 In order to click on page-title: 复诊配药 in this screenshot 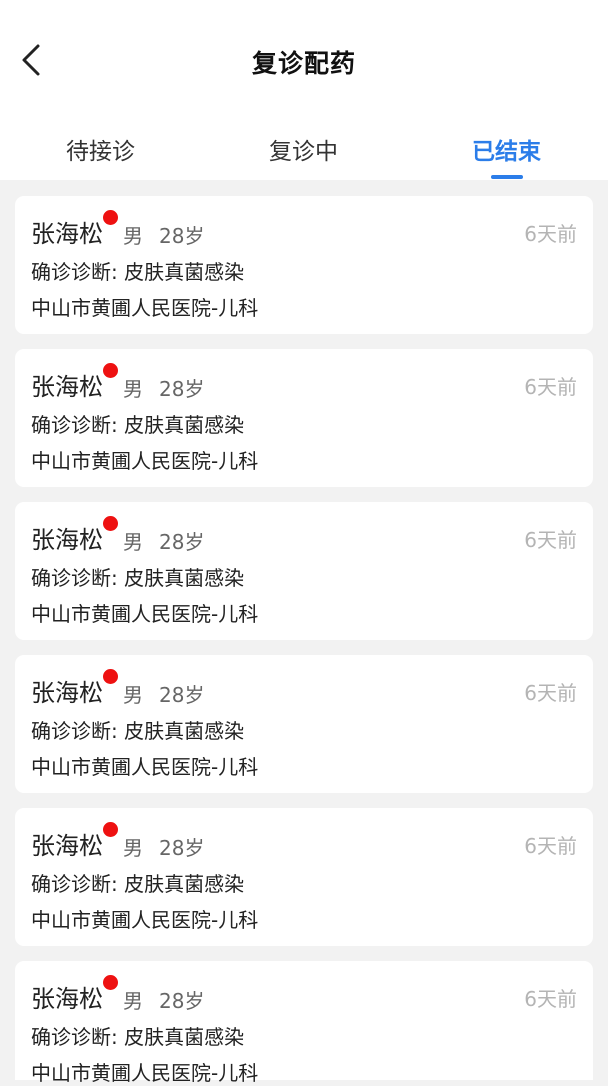, I will do `click(303, 63)`.